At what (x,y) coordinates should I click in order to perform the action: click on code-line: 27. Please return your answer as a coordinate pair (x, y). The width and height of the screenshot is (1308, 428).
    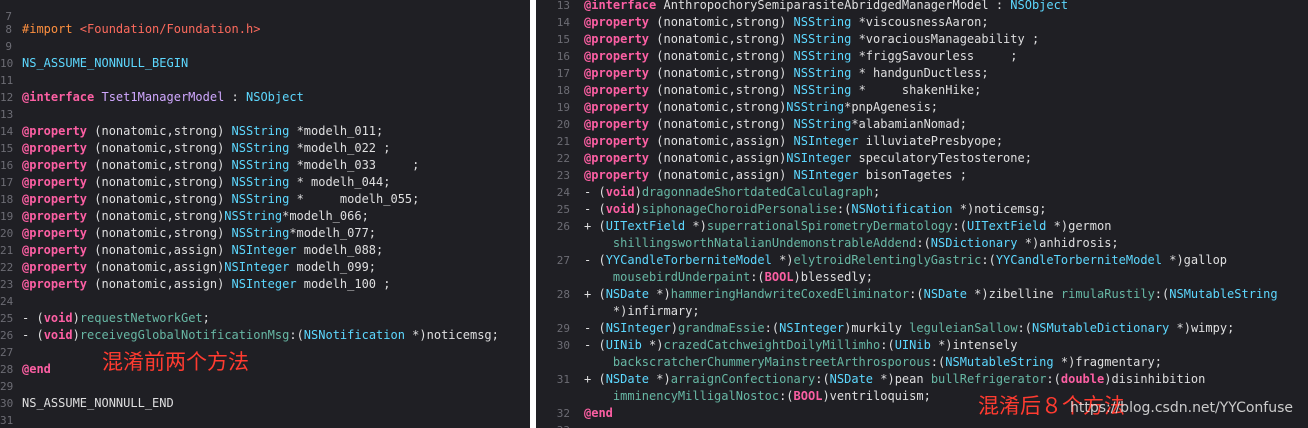
    Looking at the image, I should click on (11, 352).